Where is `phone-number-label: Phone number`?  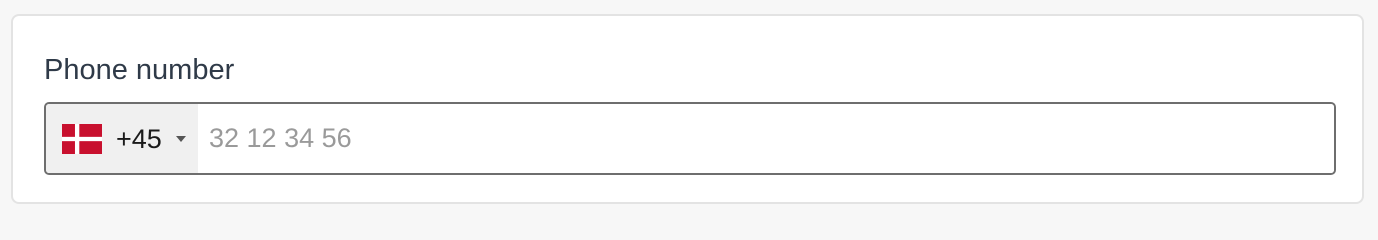
phone-number-label: Phone number is located at coordinates (139, 70).